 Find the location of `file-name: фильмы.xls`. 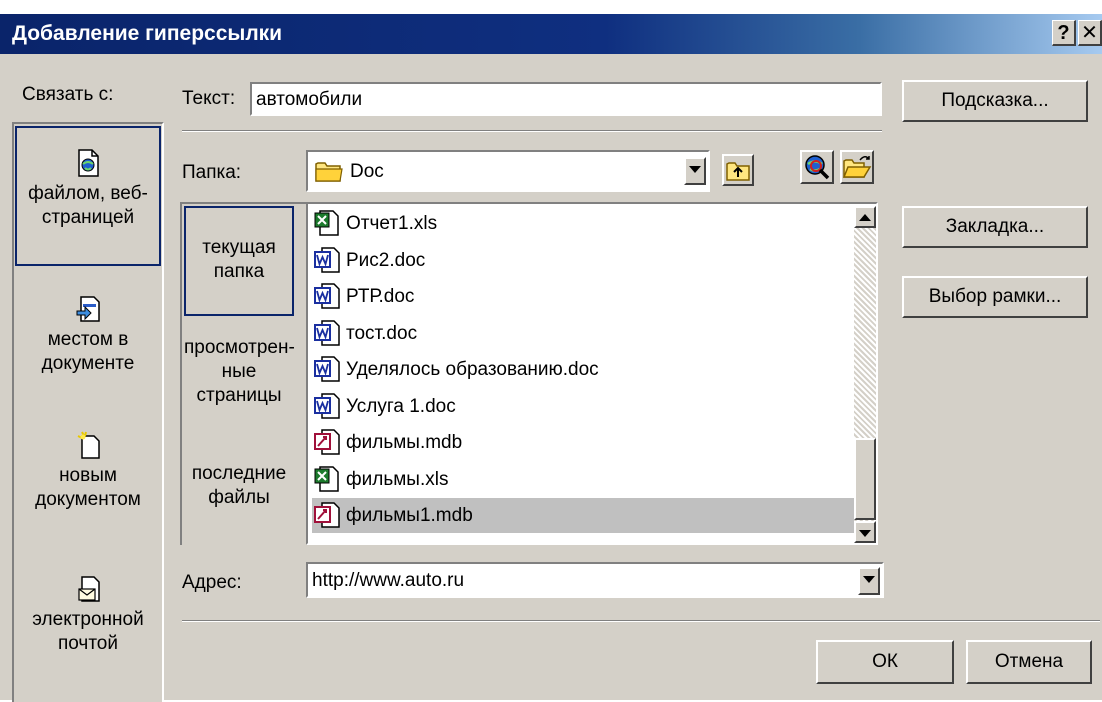

file-name: фильмы.xls is located at coordinates (397, 479).